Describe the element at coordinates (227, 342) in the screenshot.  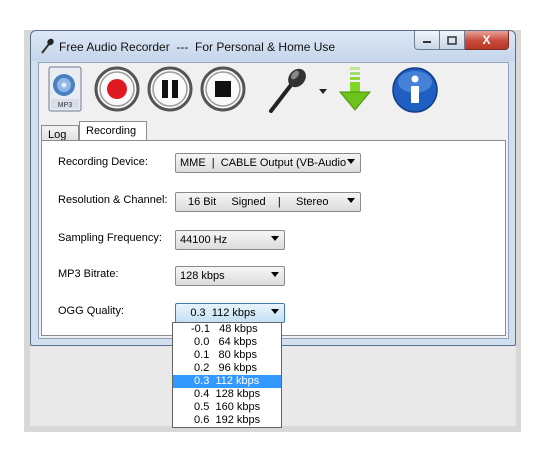
I see `list-item: 0.0 64 kbps` at that location.